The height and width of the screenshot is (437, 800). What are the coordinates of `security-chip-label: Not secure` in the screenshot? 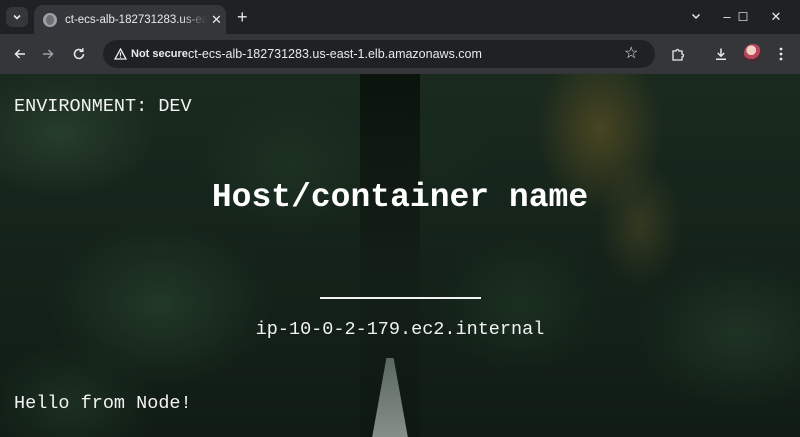 It's located at (159, 54).